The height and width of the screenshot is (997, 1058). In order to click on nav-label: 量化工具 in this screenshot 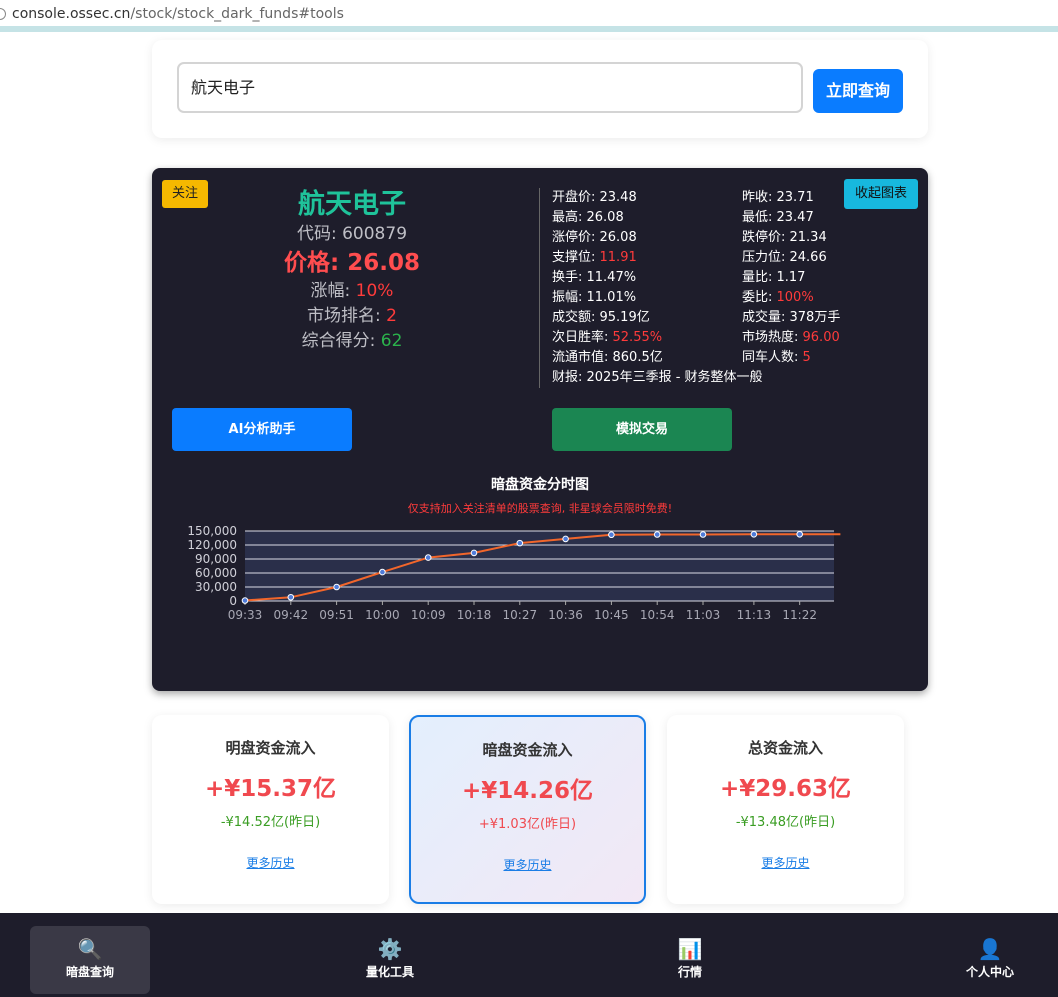, I will do `click(389, 972)`.